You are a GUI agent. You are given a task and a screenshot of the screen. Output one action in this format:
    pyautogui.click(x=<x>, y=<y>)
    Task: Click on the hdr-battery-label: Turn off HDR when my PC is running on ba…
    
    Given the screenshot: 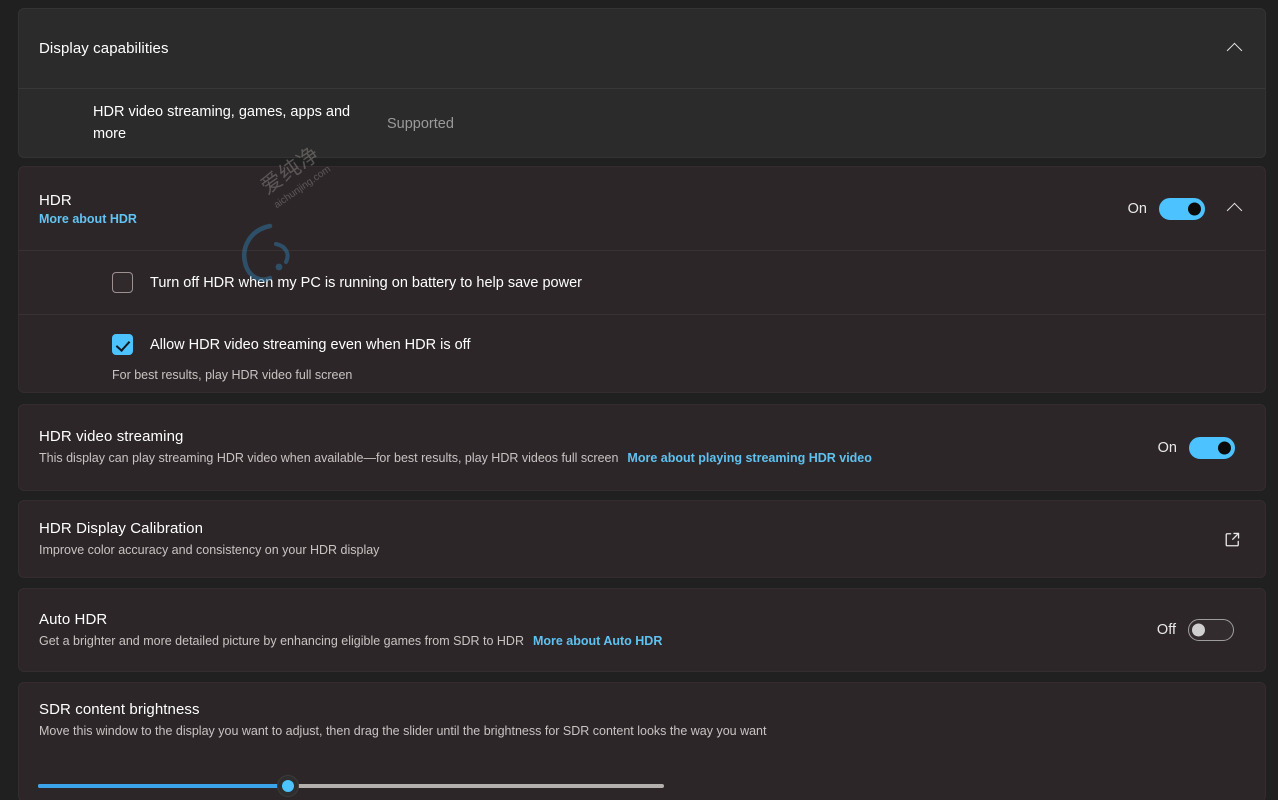 What is the action you would take?
    pyautogui.click(x=366, y=282)
    